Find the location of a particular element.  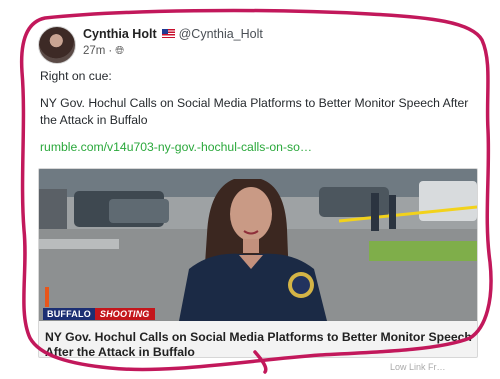

banner-place: BUFFALO is located at coordinates (69, 314).